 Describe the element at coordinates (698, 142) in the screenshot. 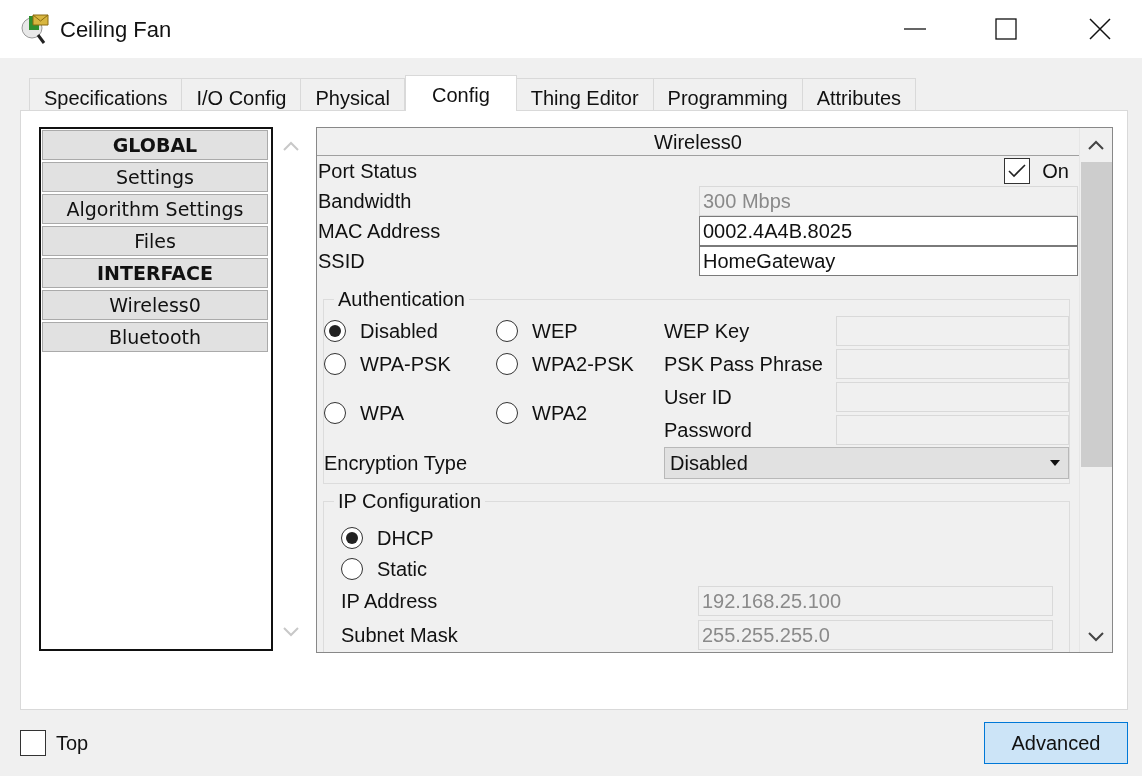

I see `panel-title: Wireless0` at that location.